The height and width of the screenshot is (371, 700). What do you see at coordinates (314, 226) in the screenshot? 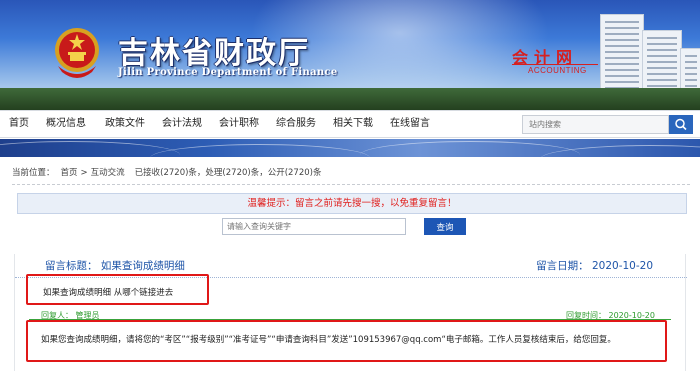
I see `message-search-input` at bounding box center [314, 226].